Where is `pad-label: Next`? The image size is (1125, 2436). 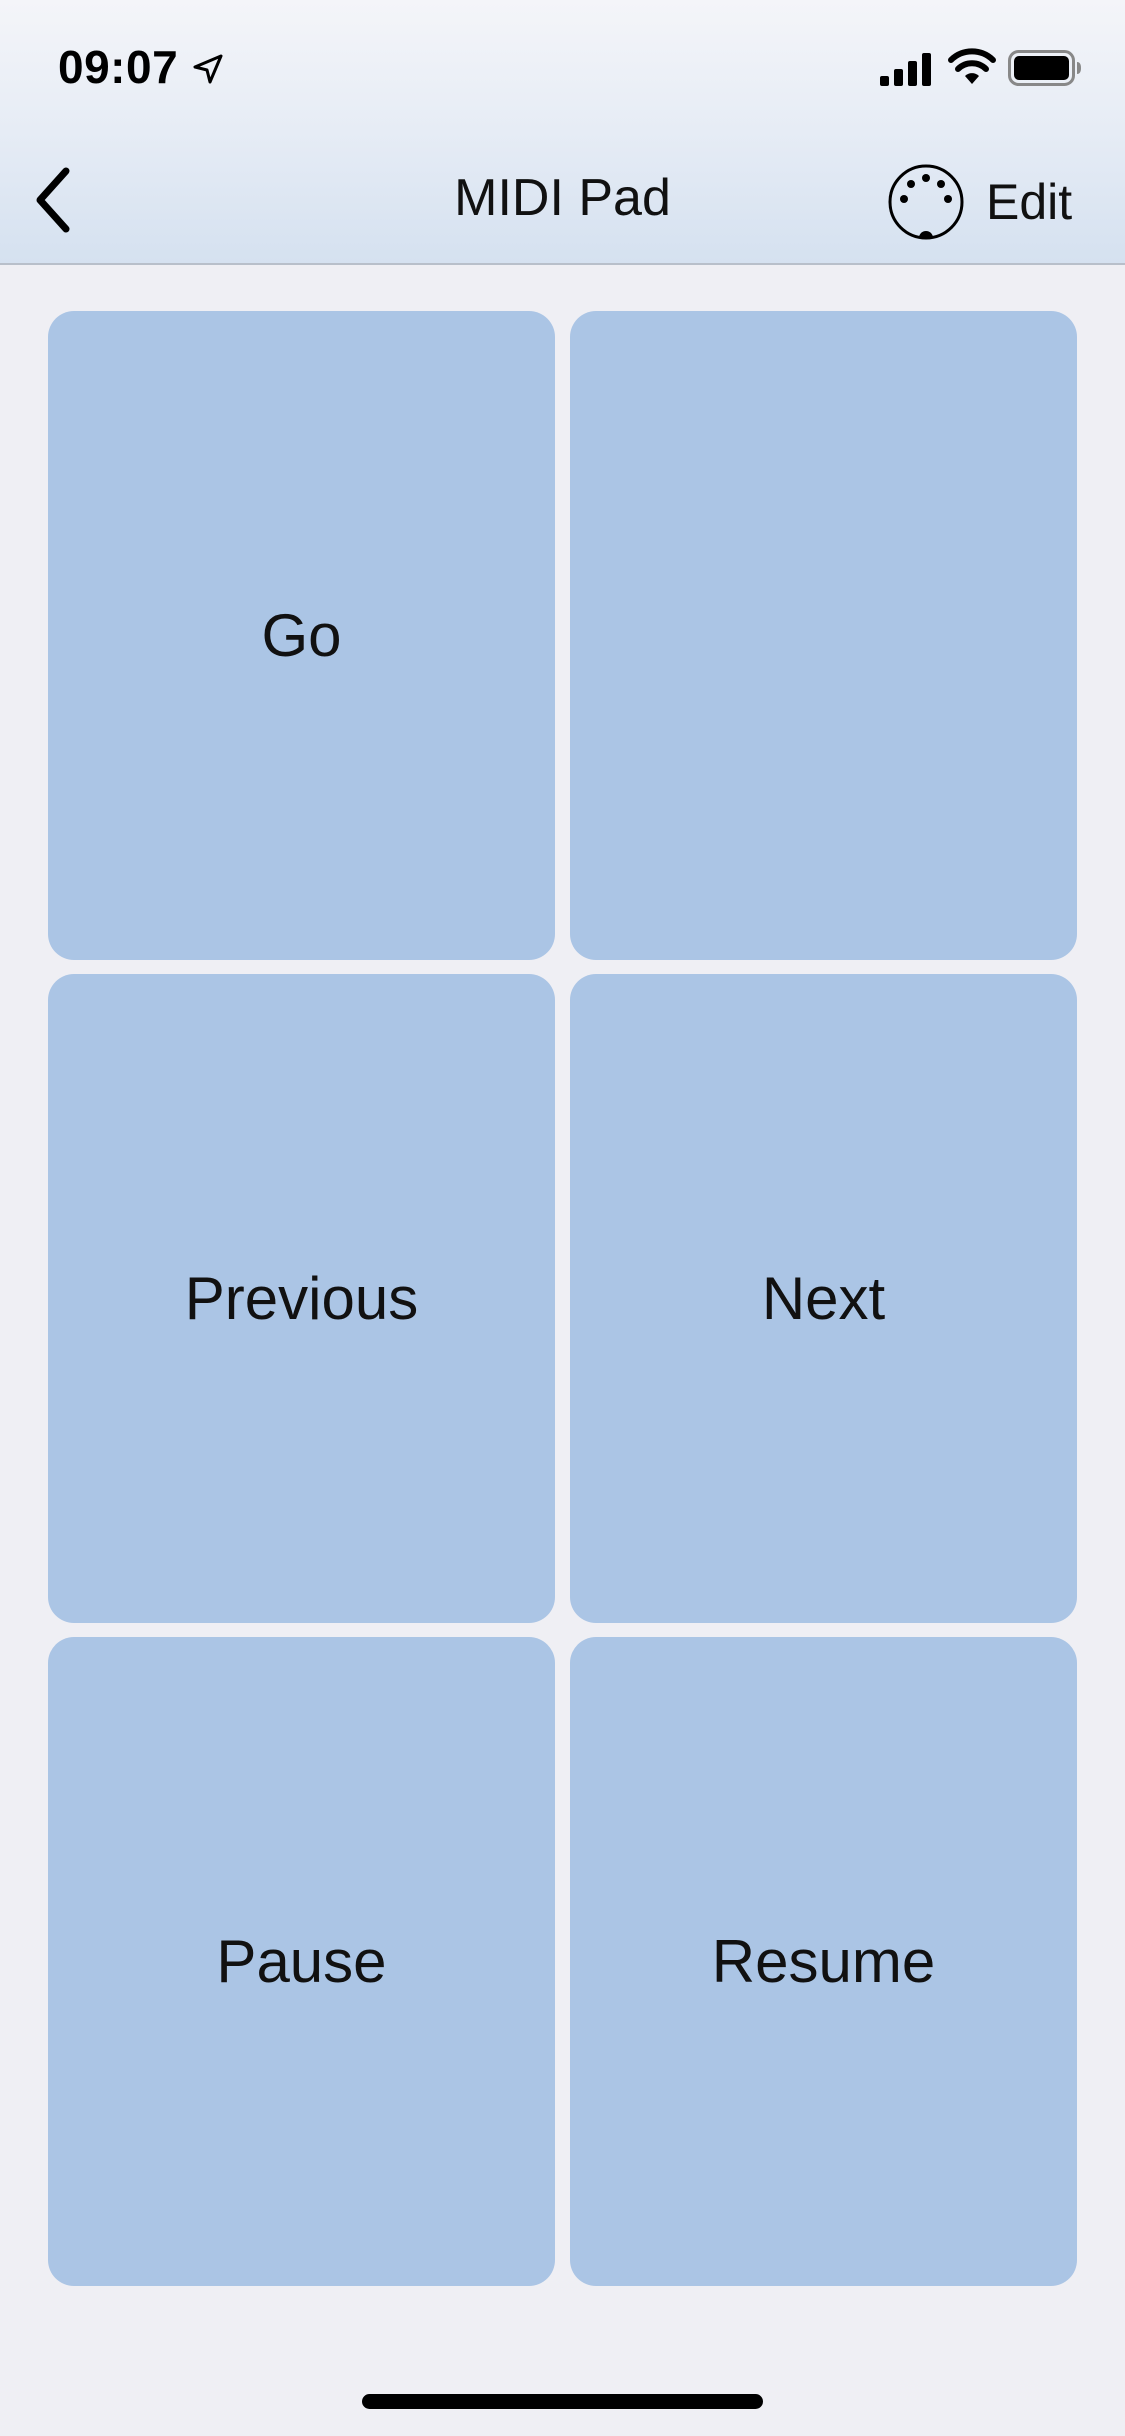
pad-label: Next is located at coordinates (823, 1298).